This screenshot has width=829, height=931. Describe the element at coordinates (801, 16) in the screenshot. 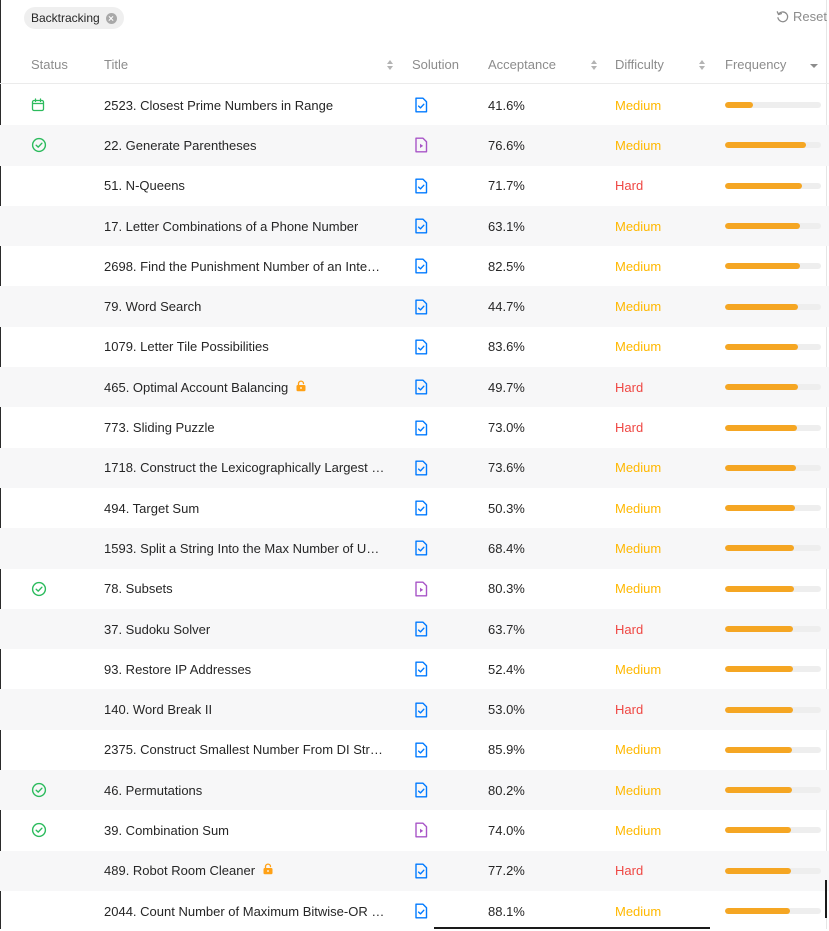

I see `reset-button: Reset` at that location.